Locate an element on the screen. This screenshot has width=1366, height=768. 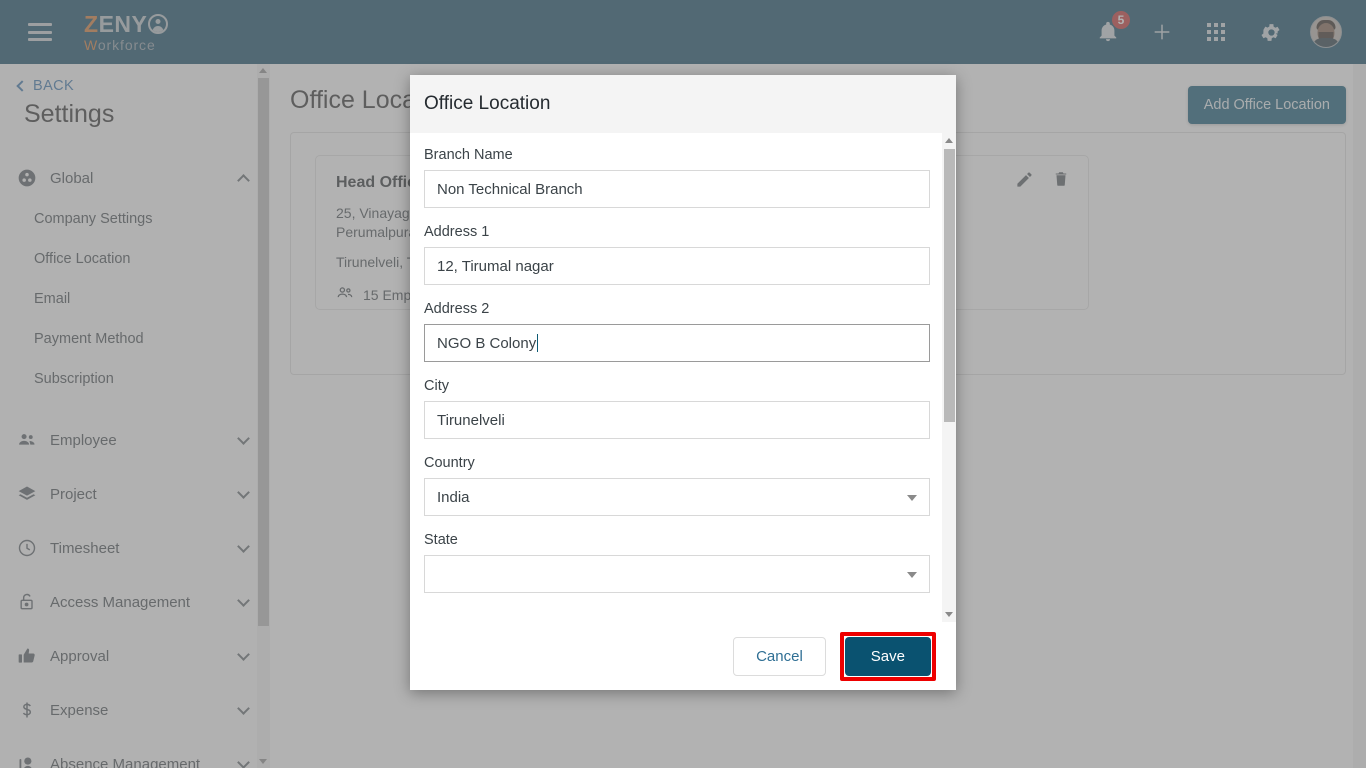
input-value: NGO B Colony is located at coordinates (487, 343).